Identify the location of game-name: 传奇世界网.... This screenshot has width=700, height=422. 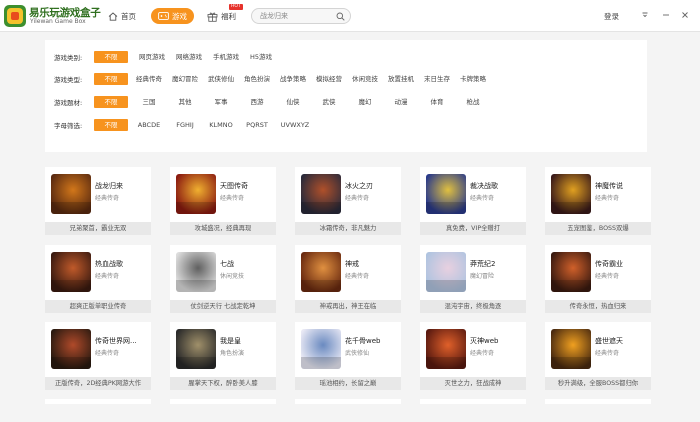
(122, 341).